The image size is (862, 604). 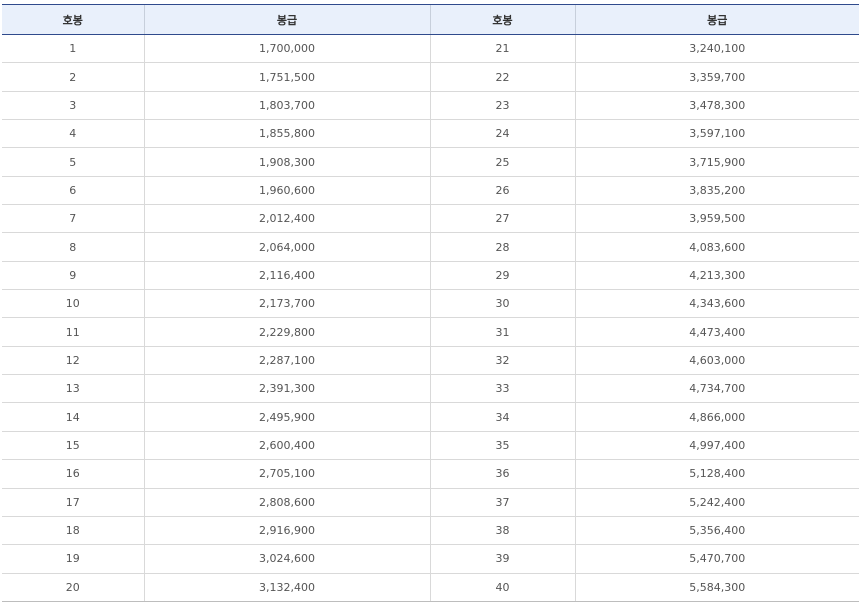 I want to click on cell-salary-left: 2,173,700, so click(x=286, y=304).